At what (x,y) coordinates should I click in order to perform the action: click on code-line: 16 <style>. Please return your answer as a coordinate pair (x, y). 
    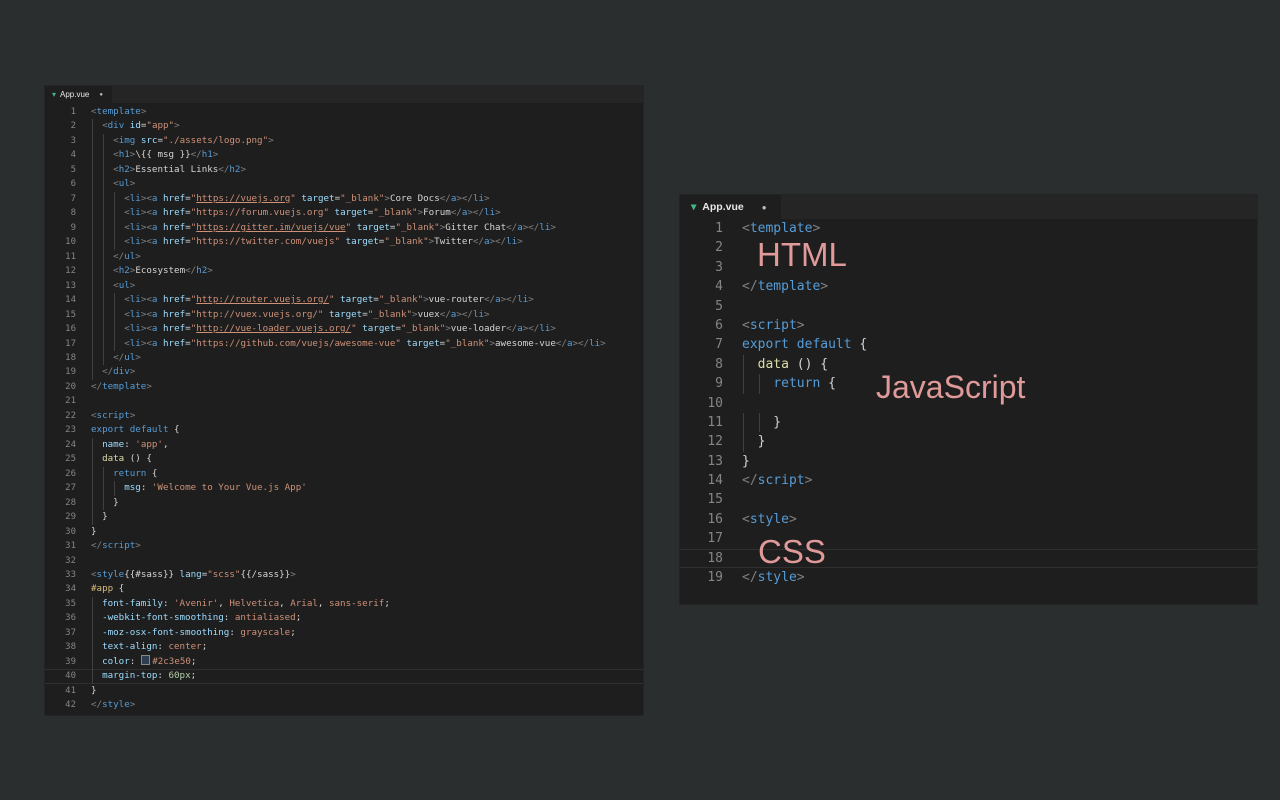
    Looking at the image, I should click on (968, 519).